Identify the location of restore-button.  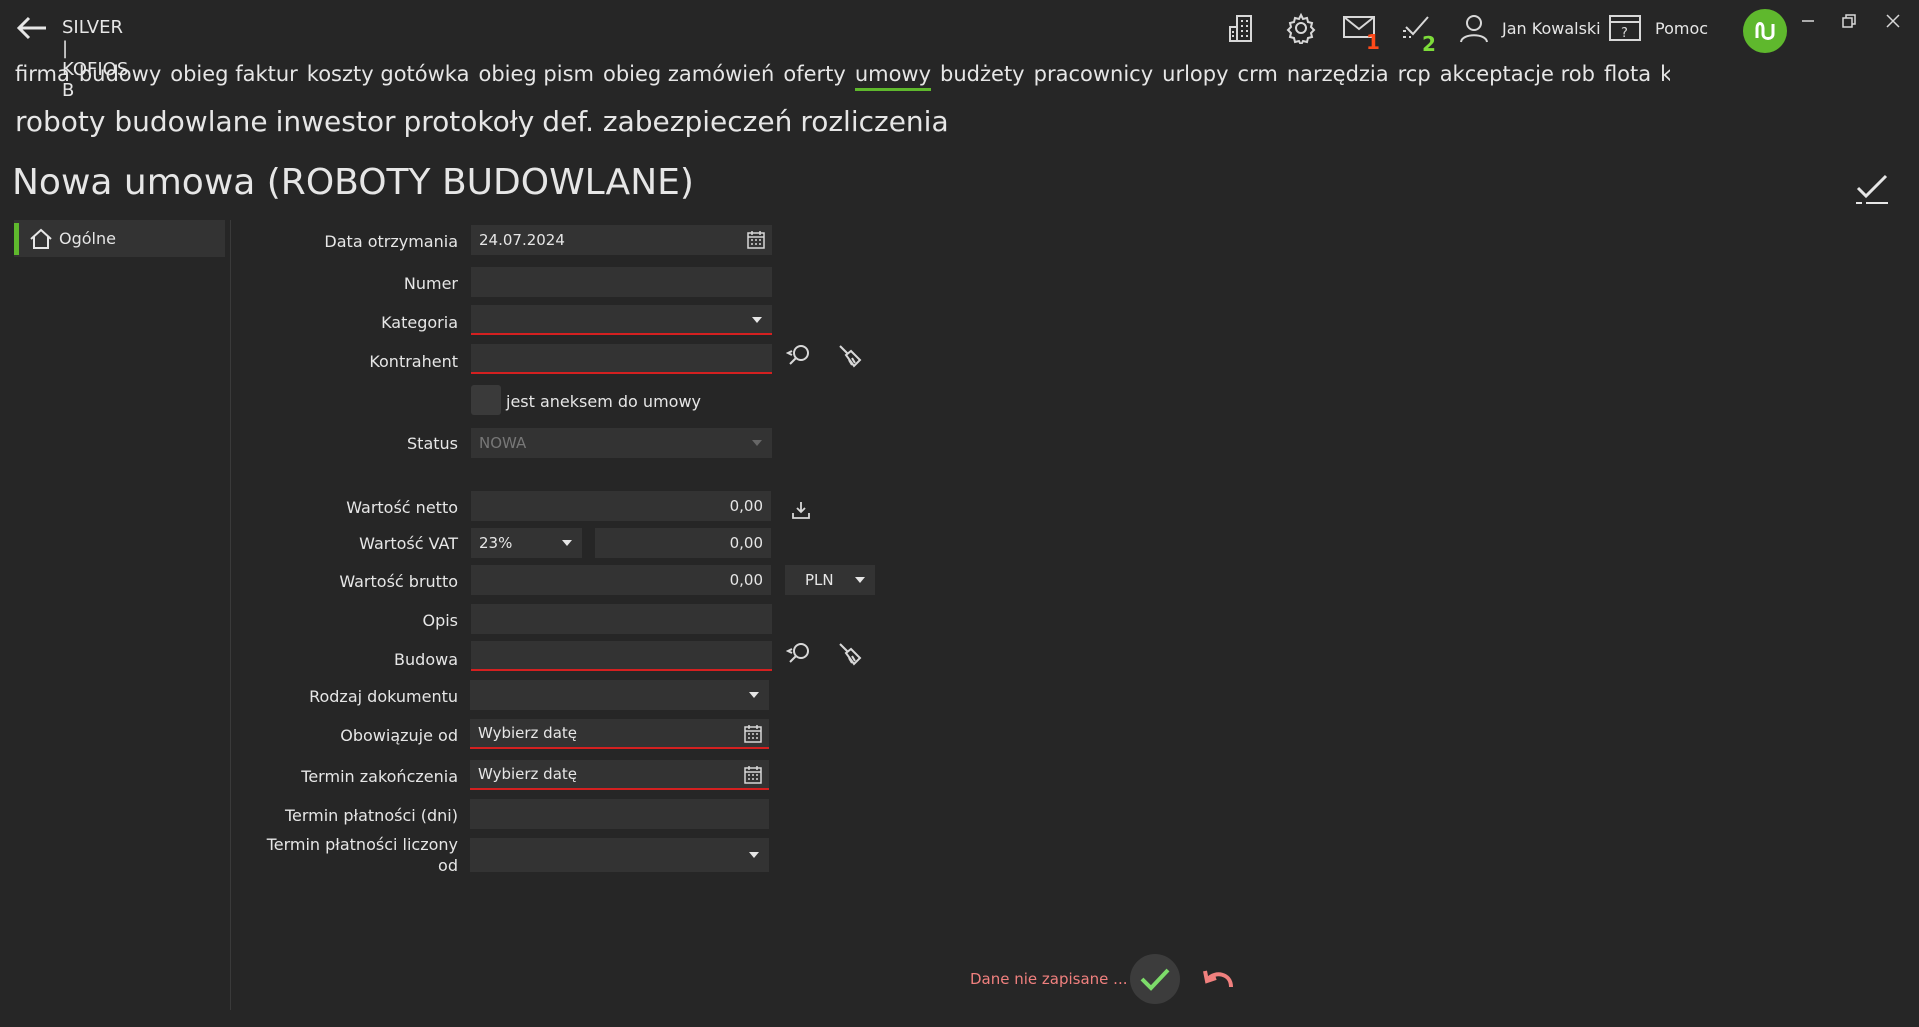
(1849, 21).